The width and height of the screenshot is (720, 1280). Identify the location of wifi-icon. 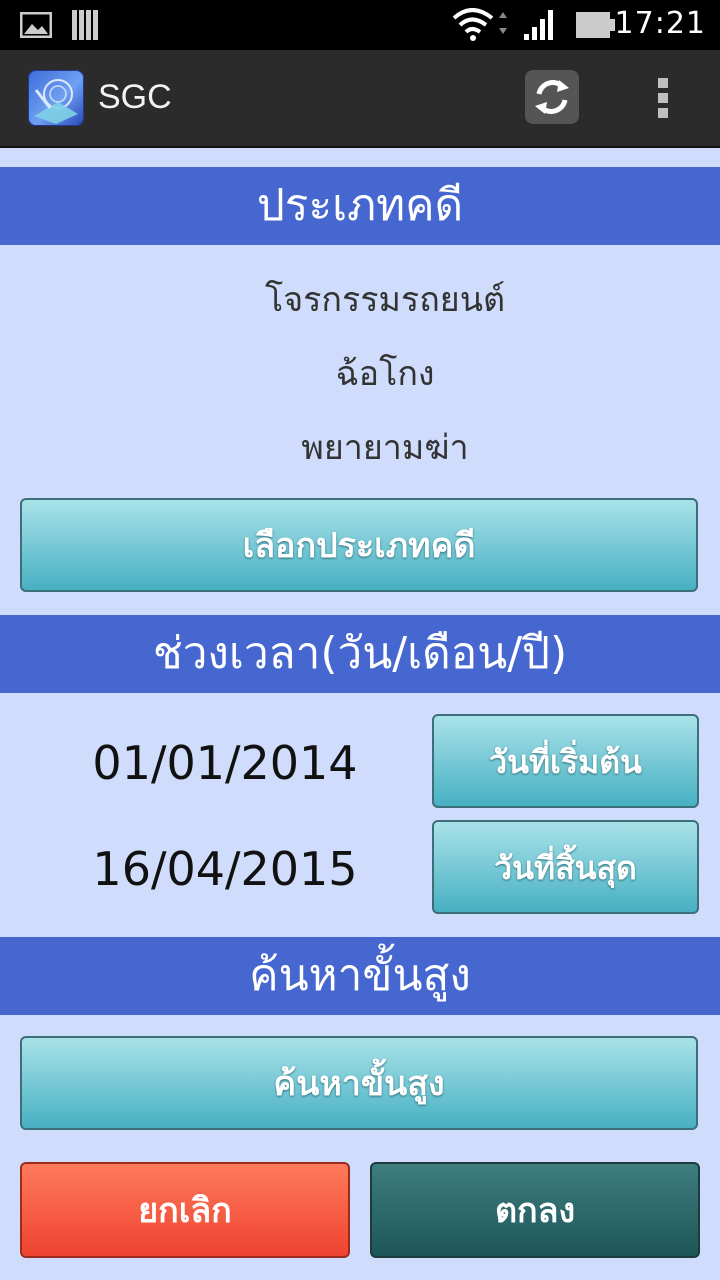
(479, 24).